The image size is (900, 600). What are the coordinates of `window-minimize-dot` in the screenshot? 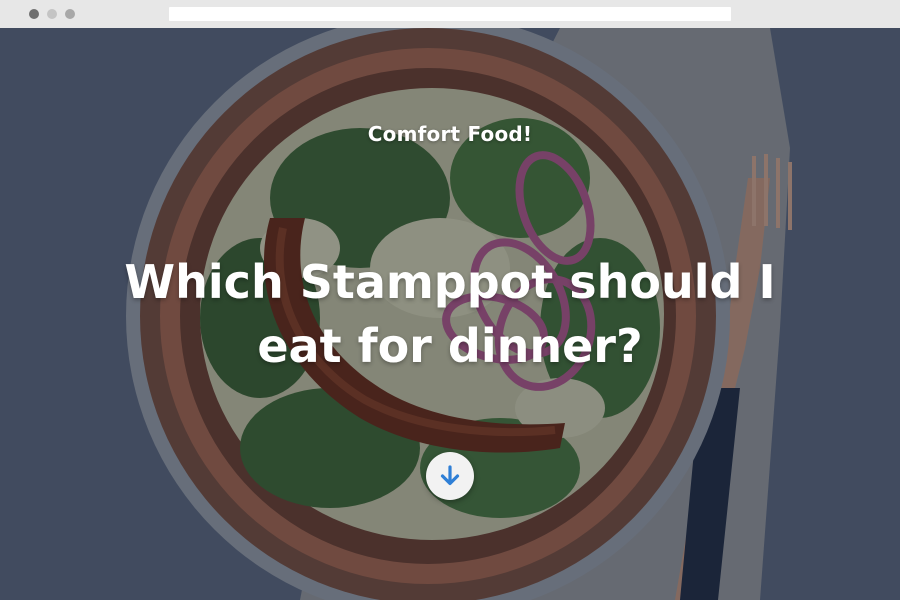 It's located at (52, 14).